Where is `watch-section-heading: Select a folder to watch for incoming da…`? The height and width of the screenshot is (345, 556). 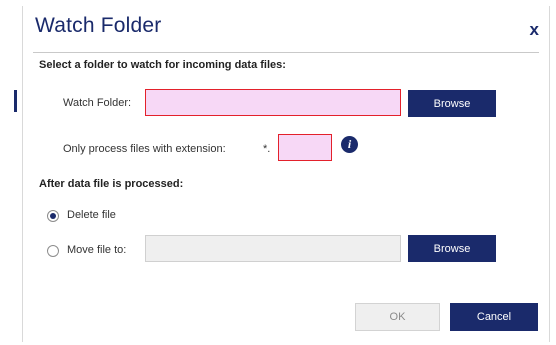
watch-section-heading: Select a folder to watch for incoming da… is located at coordinates (162, 65).